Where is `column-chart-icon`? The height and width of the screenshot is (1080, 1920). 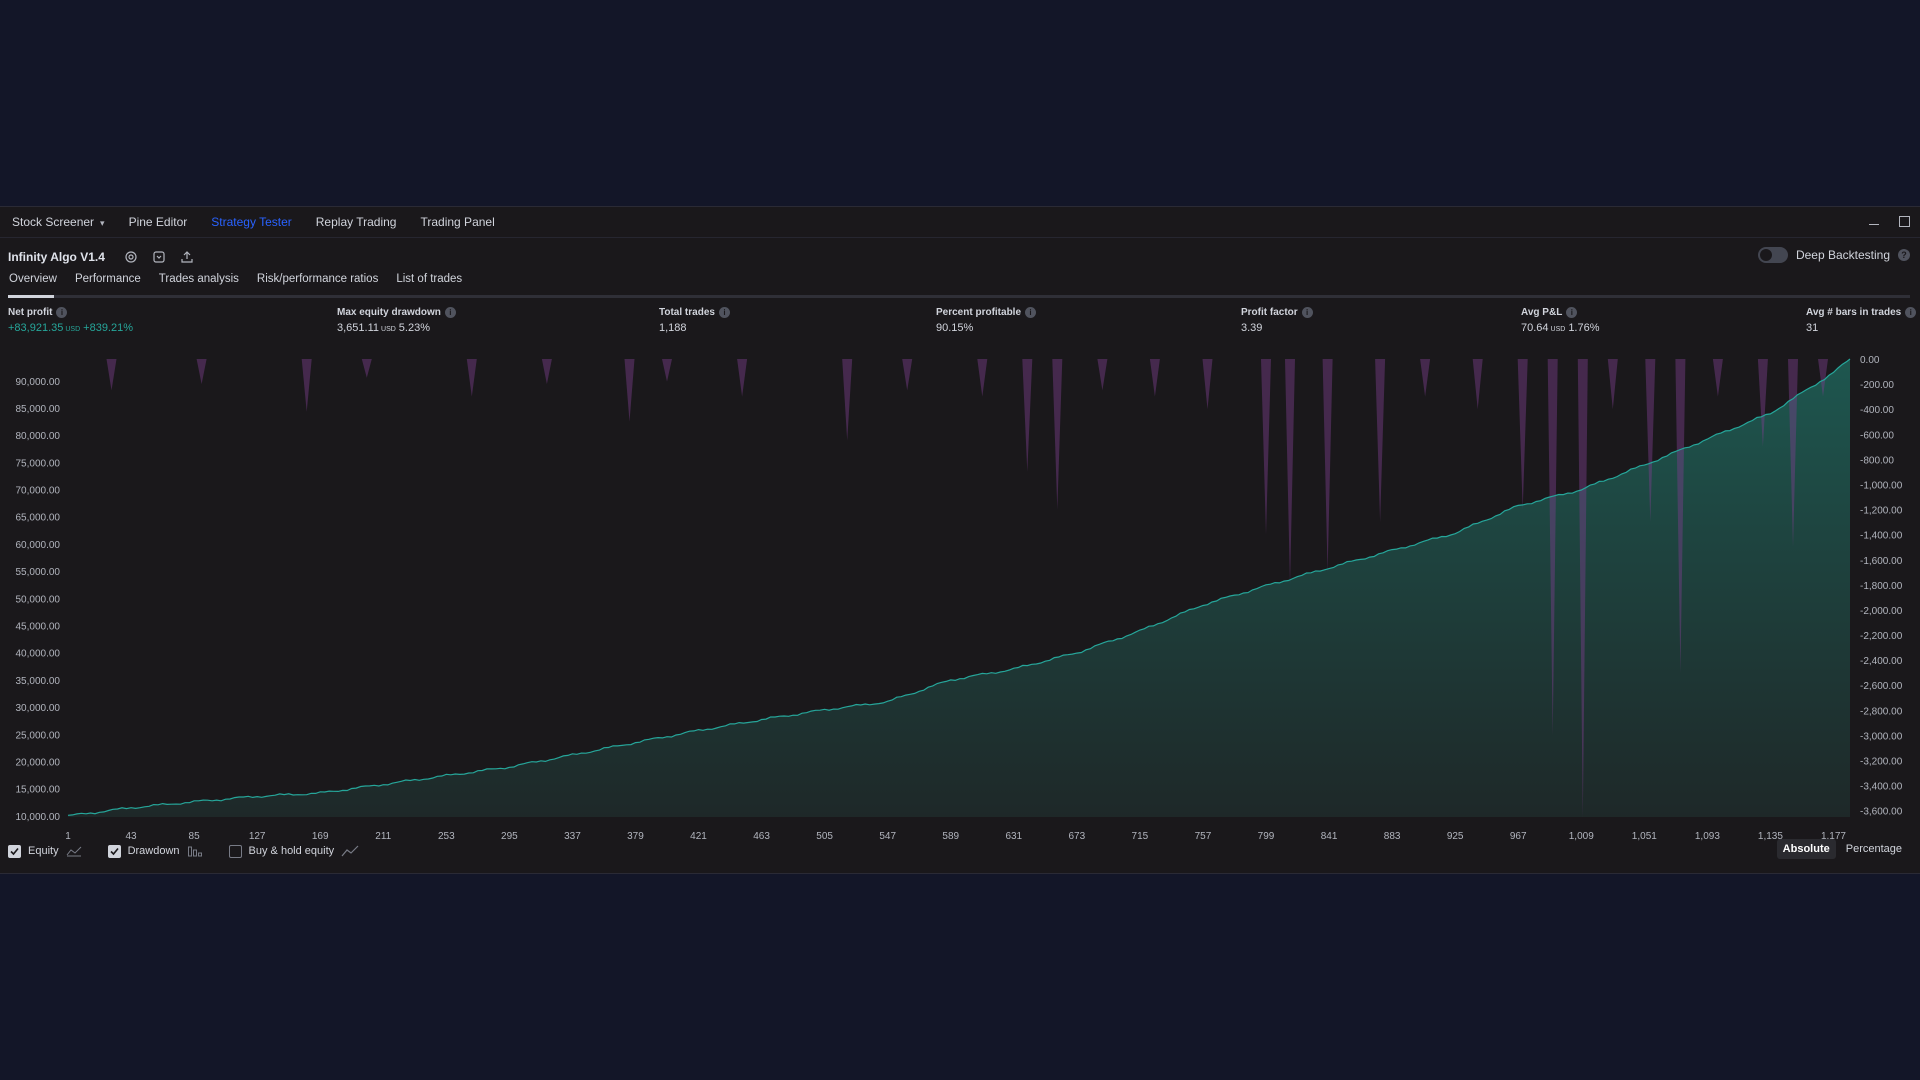 column-chart-icon is located at coordinates (194, 851).